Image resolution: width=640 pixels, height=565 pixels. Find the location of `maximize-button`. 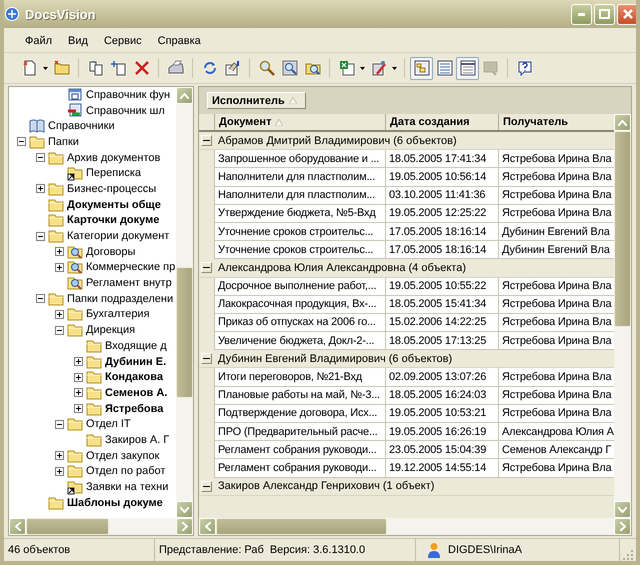

maximize-button is located at coordinates (604, 14).